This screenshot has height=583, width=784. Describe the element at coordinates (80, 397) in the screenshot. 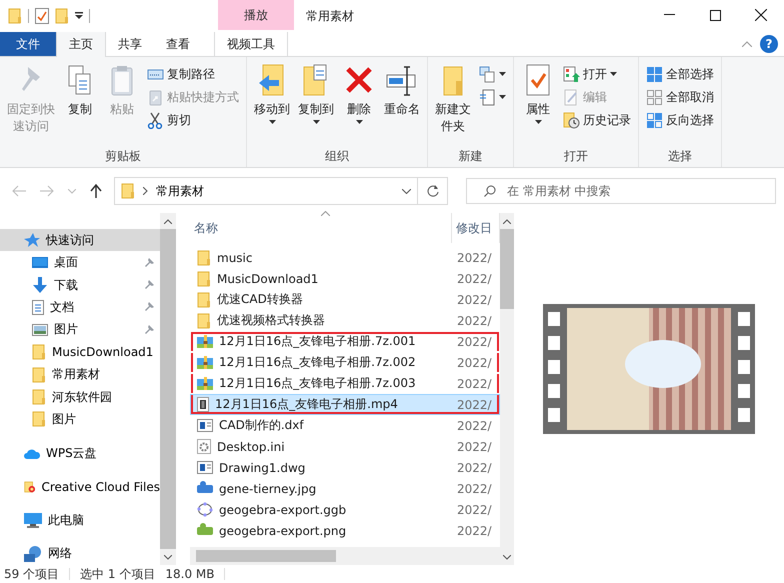

I see `nav-item: 河东软件园` at that location.